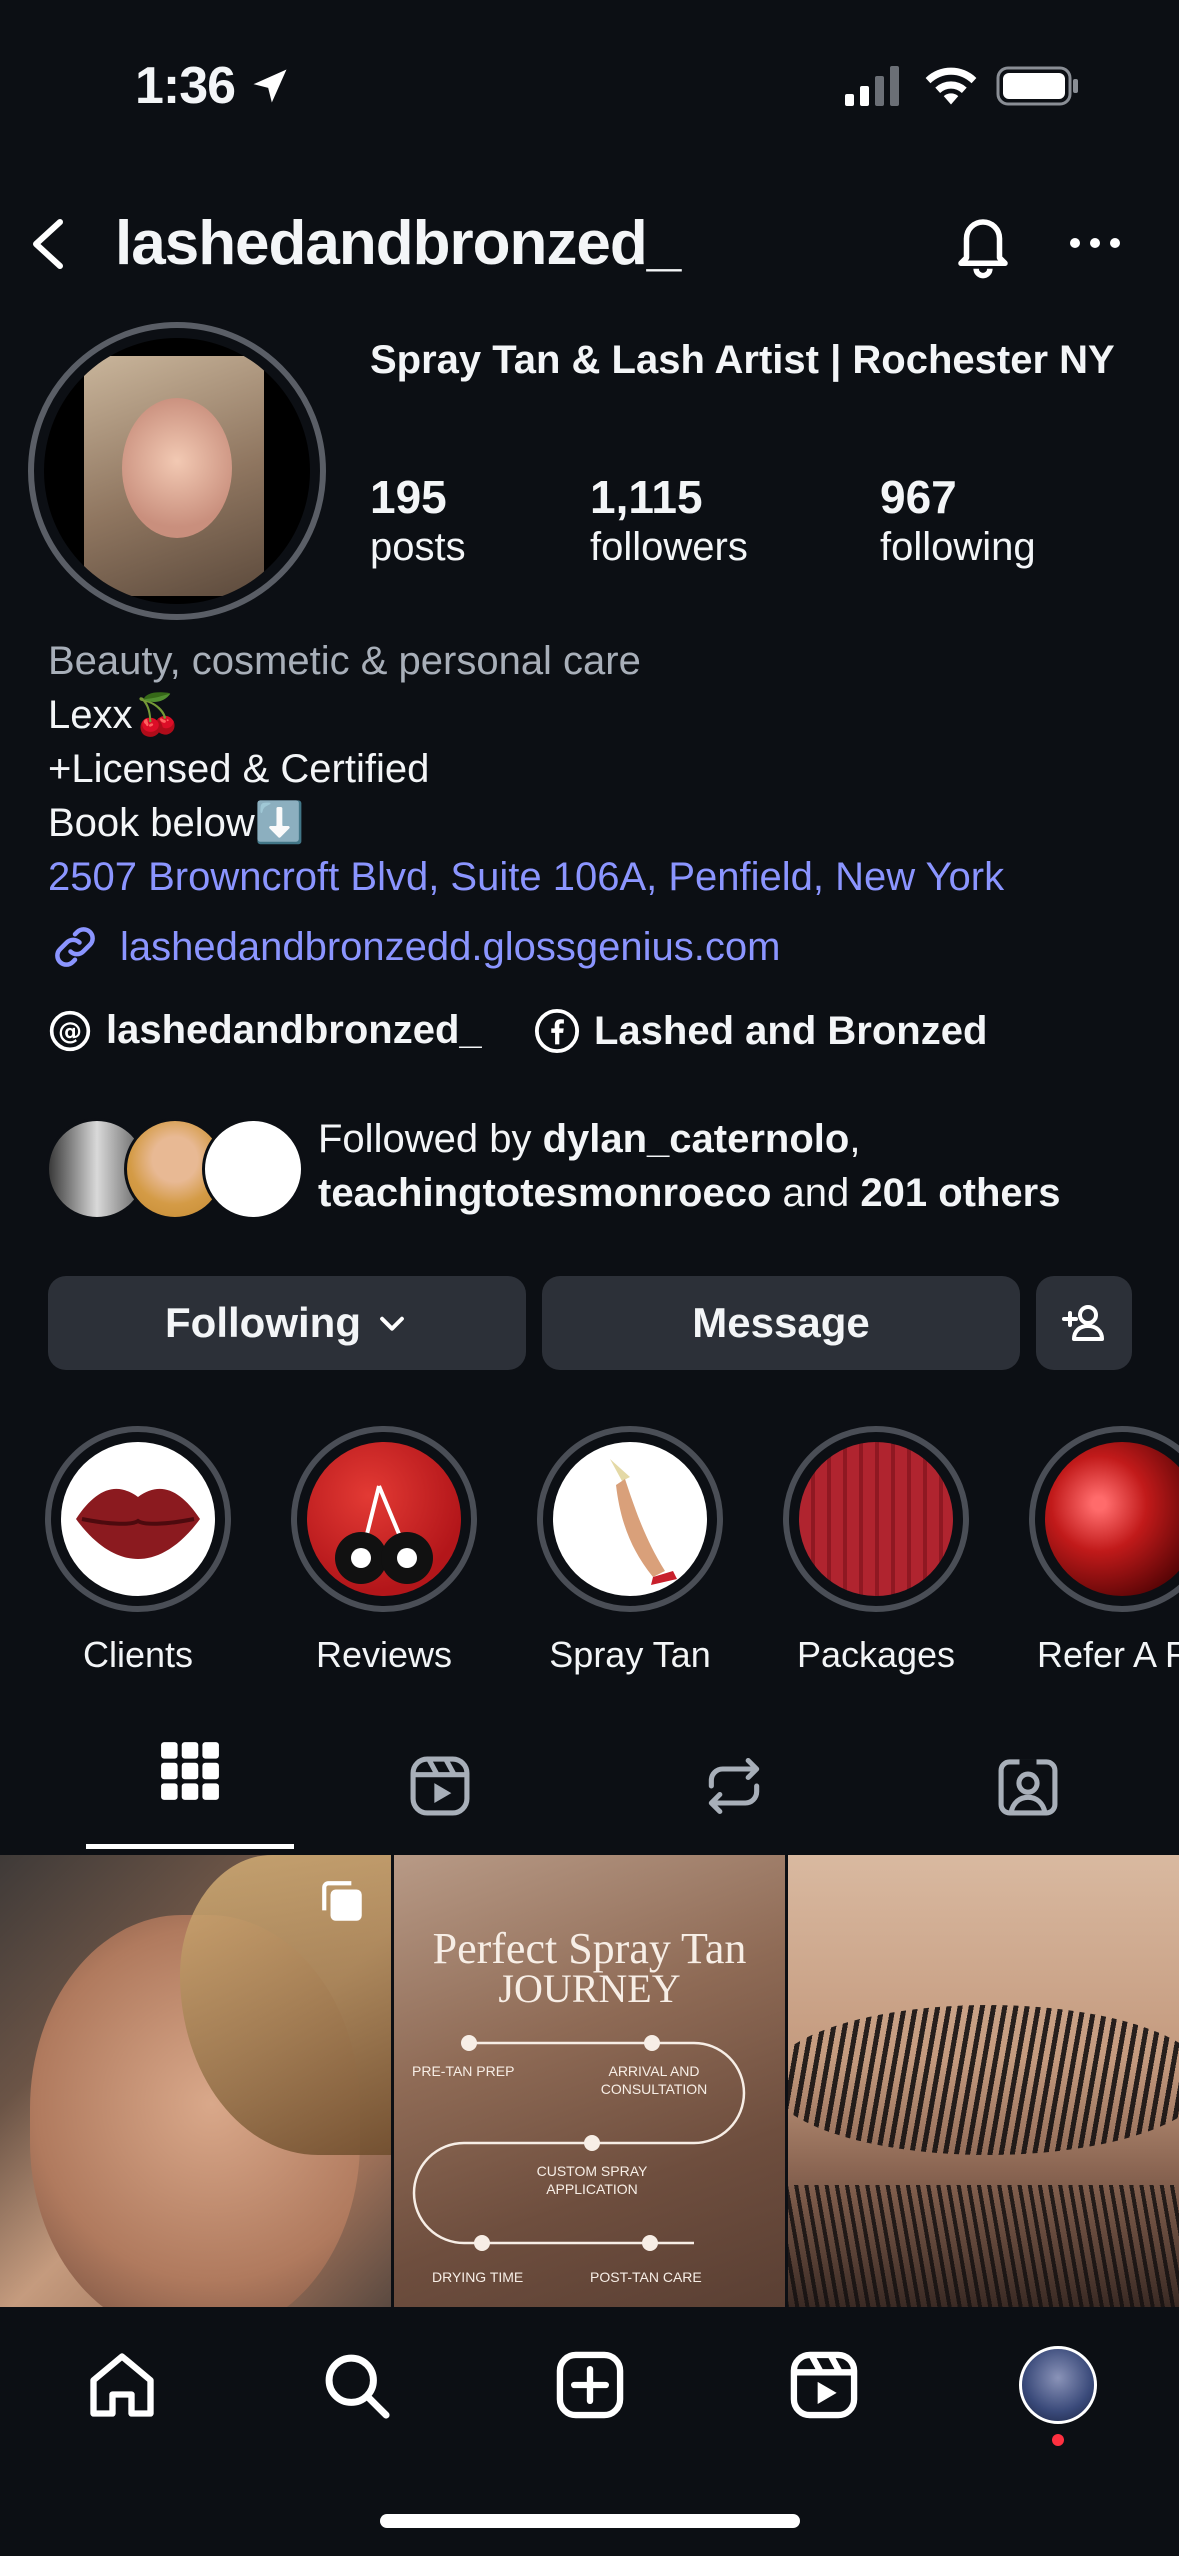  I want to click on plus-square-icon, so click(590, 2385).